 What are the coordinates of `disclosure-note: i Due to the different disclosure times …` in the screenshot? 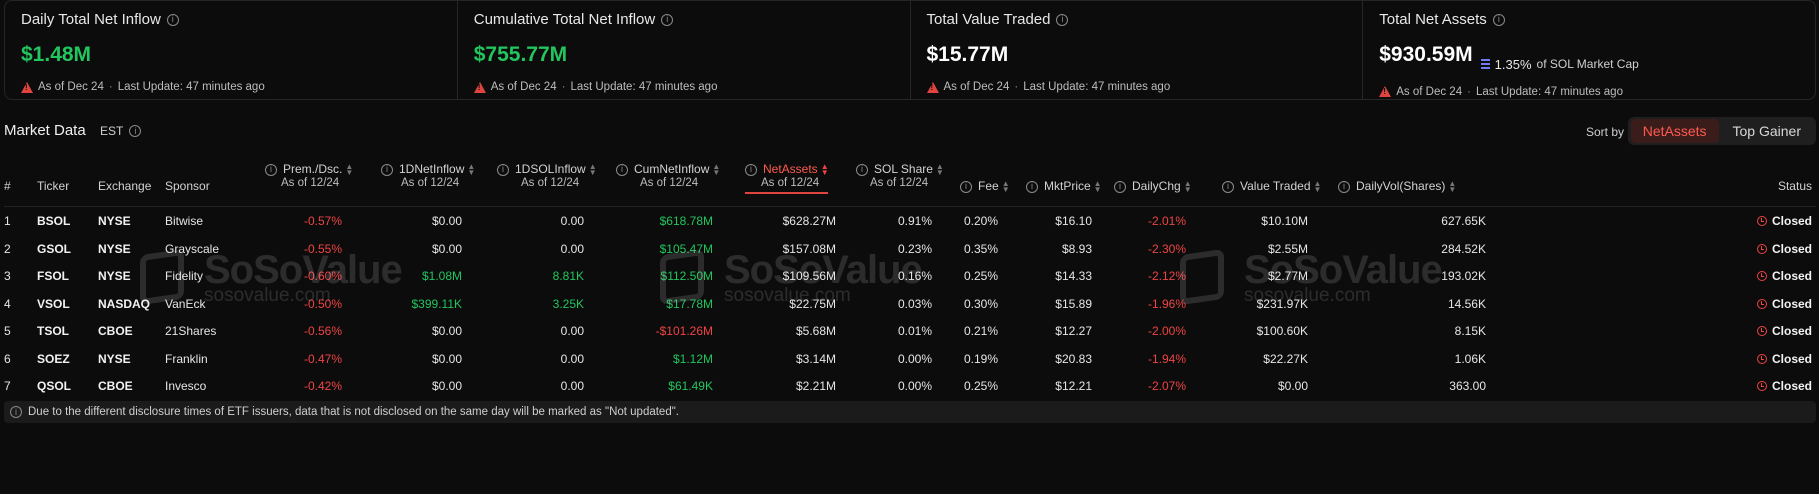 It's located at (910, 412).